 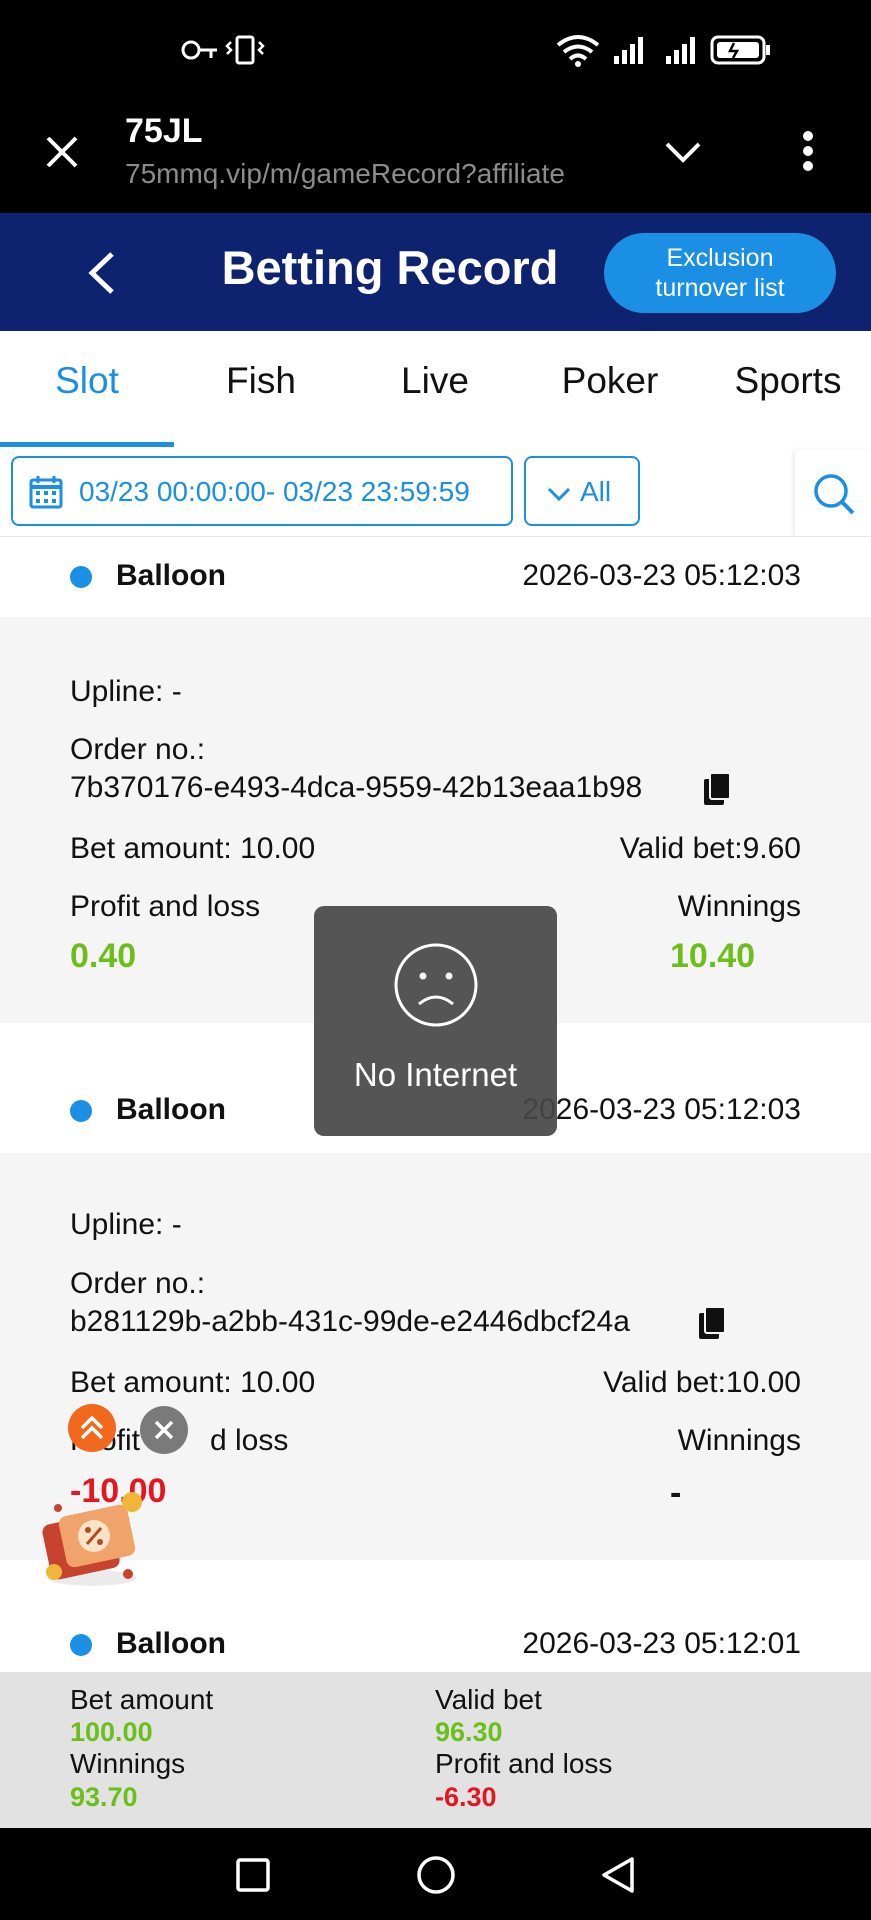 What do you see at coordinates (466, 1797) in the screenshot?
I see `summary-profit-loss-value: -6.30` at bounding box center [466, 1797].